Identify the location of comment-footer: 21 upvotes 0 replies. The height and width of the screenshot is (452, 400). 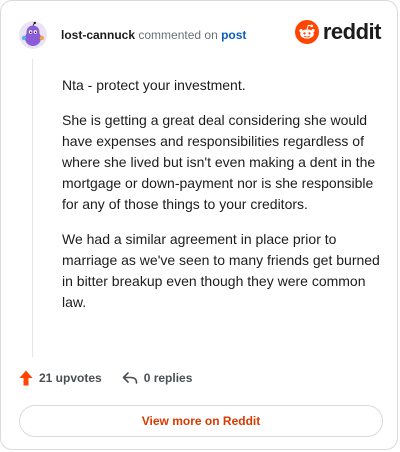
(105, 378).